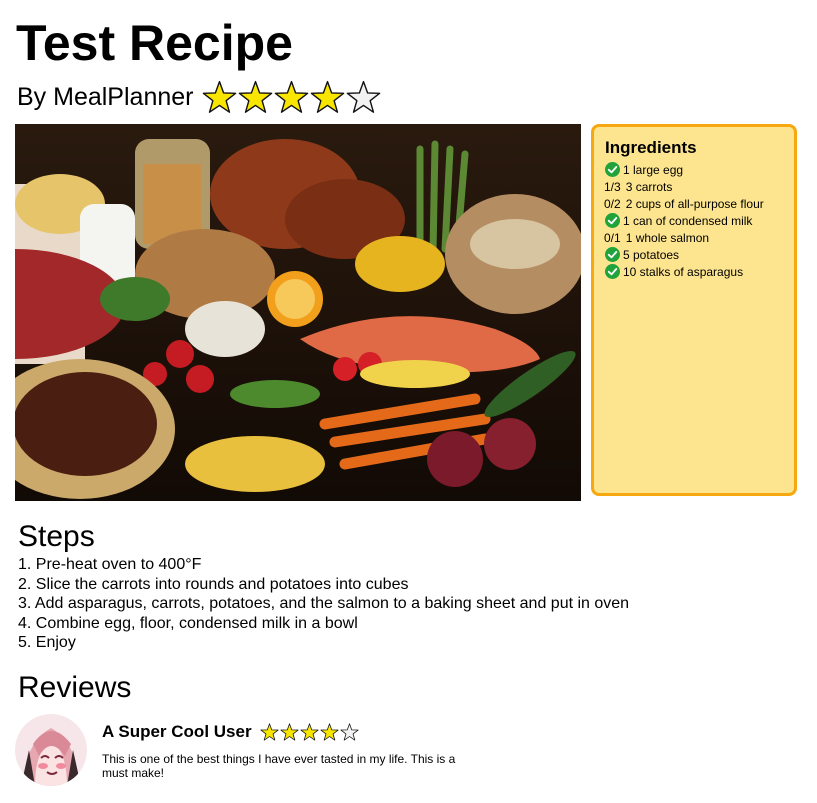 Image resolution: width=817 pixels, height=803 pixels. I want to click on ingredient-label: 1 can of condensed milk, so click(688, 220).